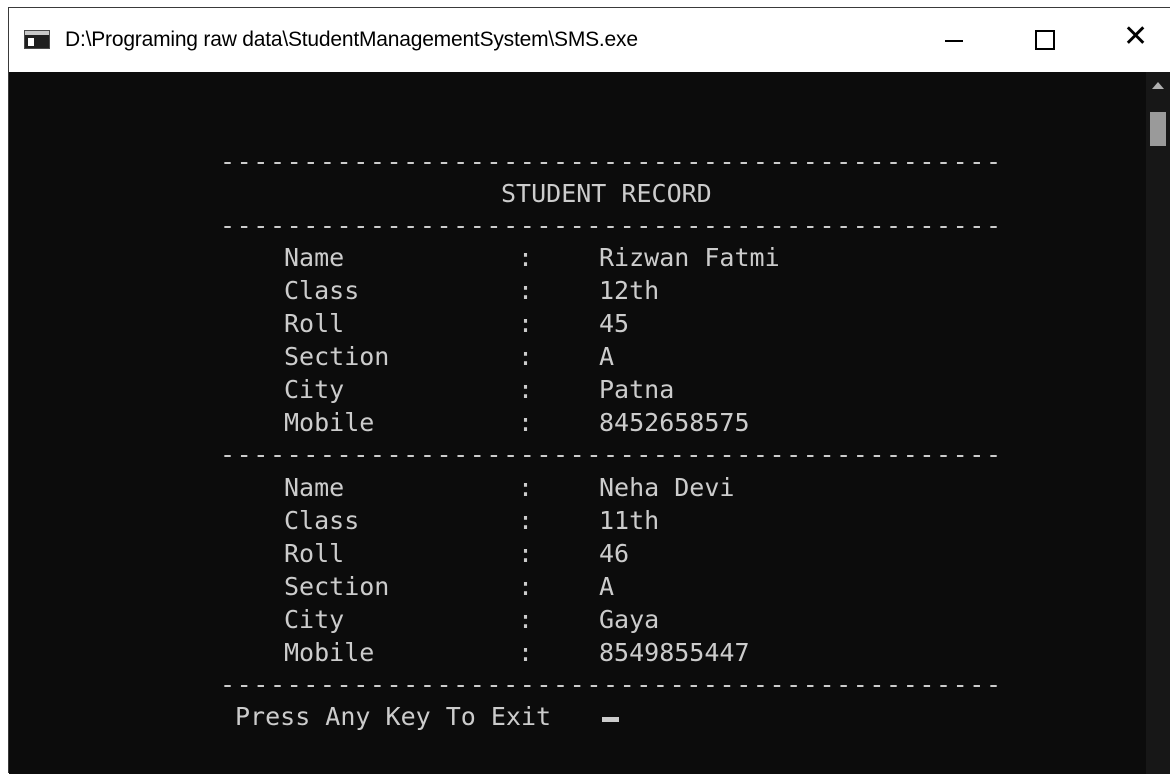  What do you see at coordinates (689, 257) in the screenshot?
I see `field-value-name: Rizwan Fatmi` at bounding box center [689, 257].